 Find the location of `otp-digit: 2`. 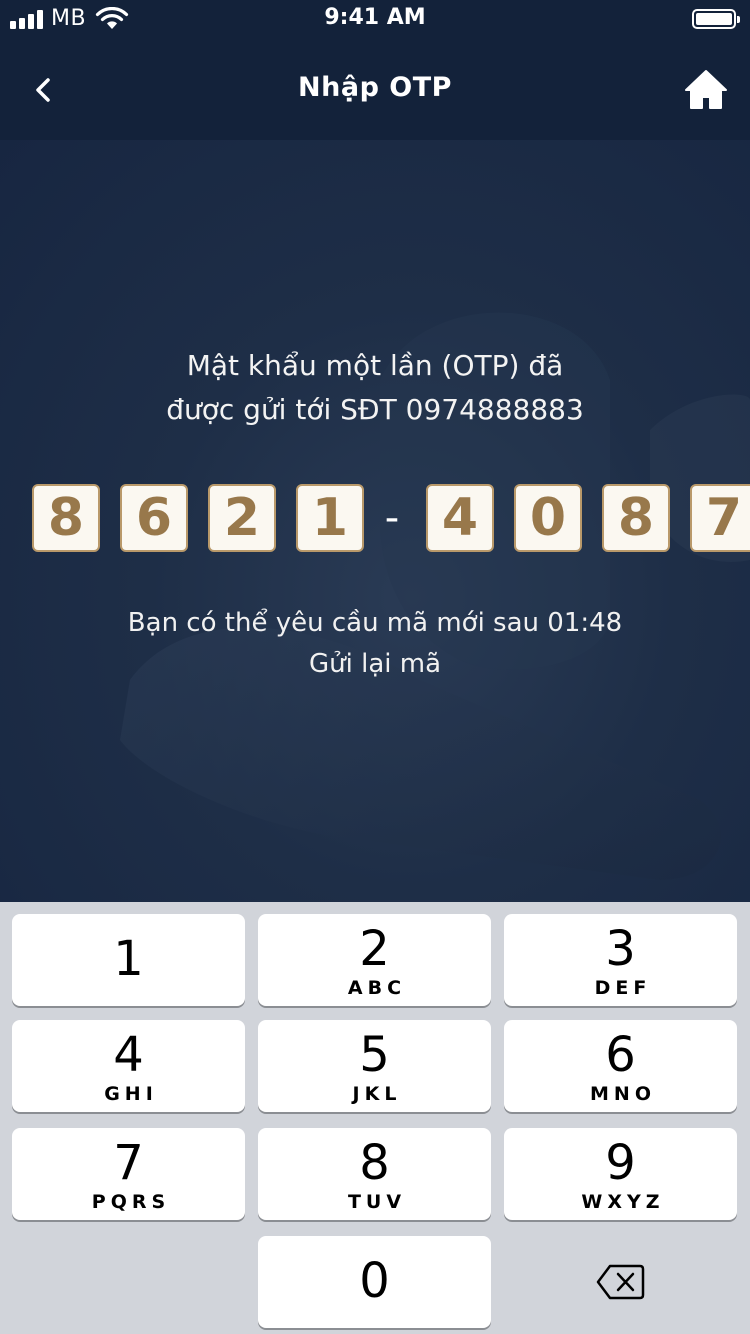

otp-digit: 2 is located at coordinates (242, 518).